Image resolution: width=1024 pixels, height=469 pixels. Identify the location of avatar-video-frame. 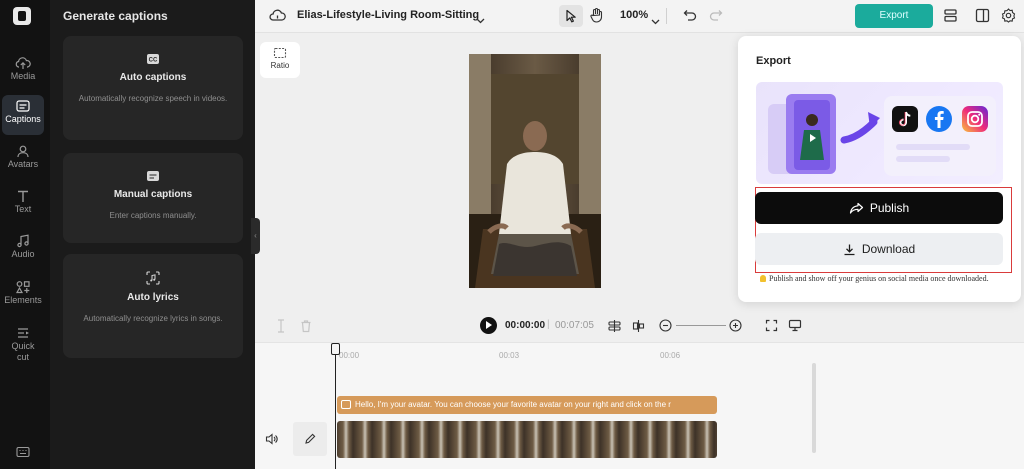
(535, 171).